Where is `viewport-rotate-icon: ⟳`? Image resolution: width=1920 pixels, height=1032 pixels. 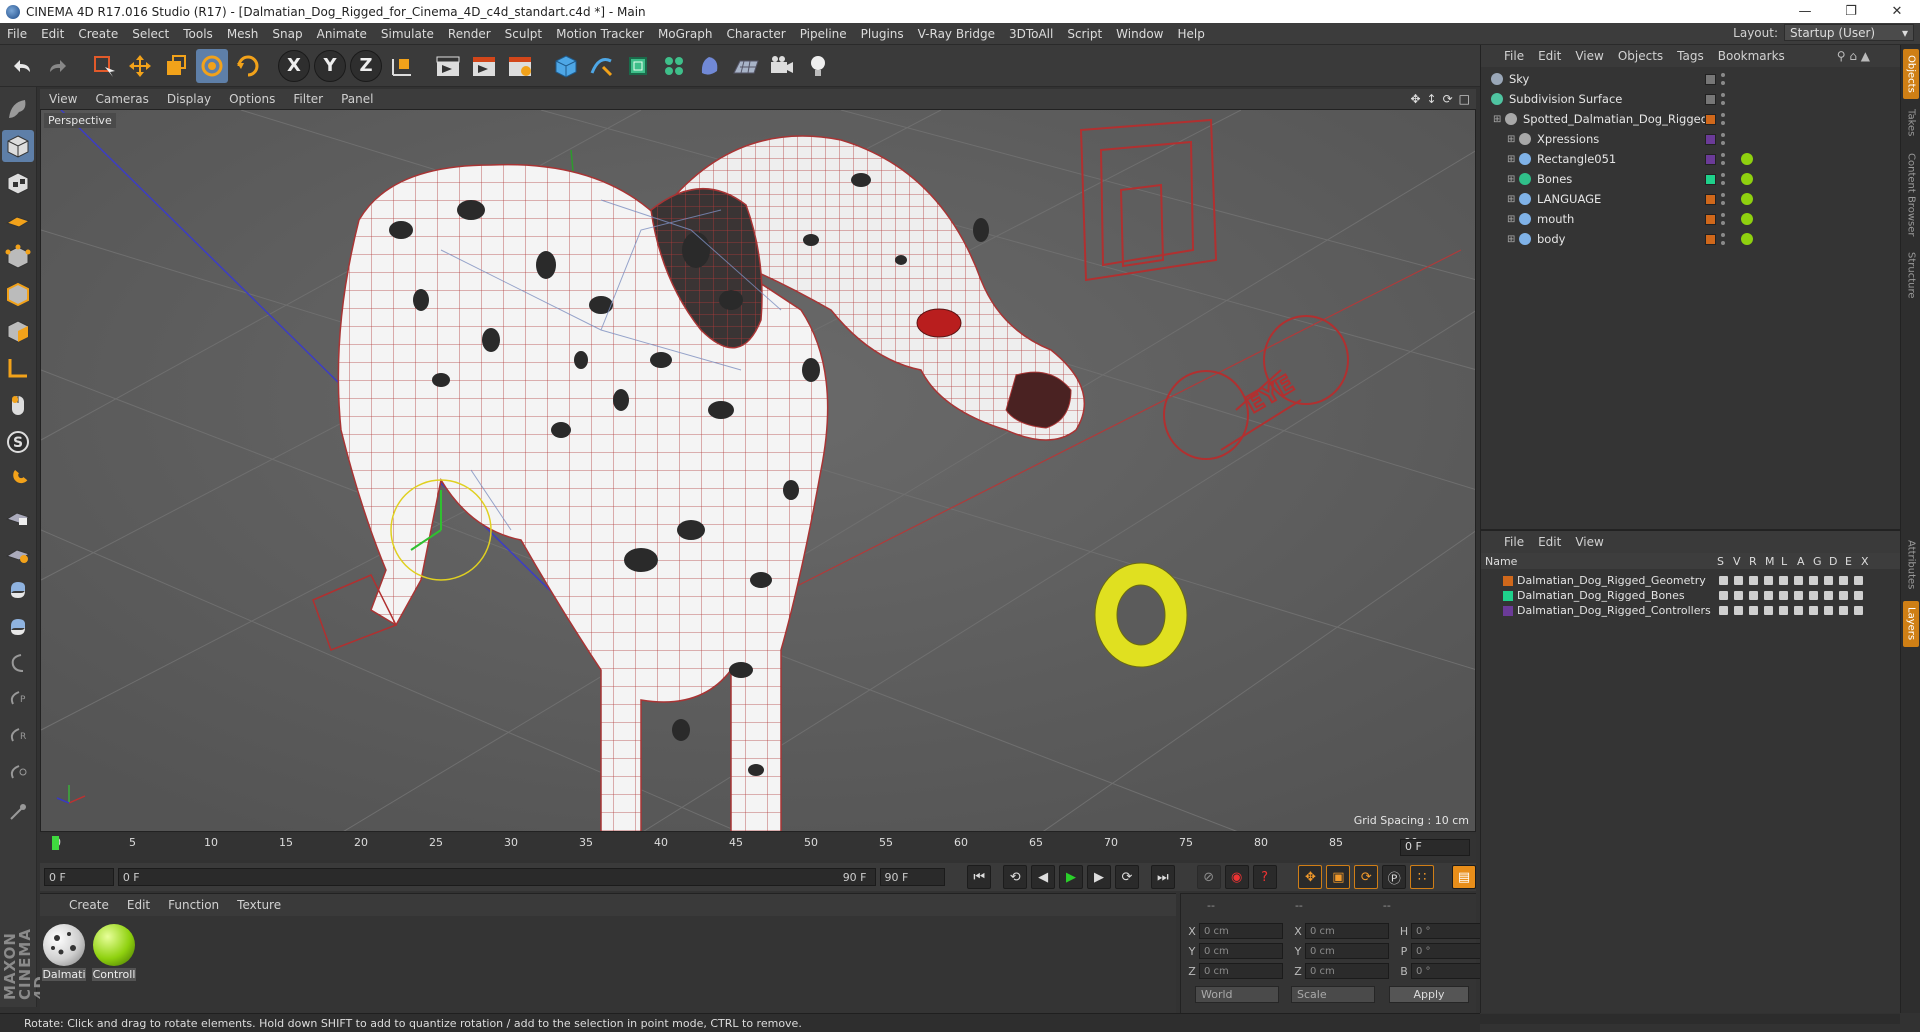 viewport-rotate-icon: ⟳ is located at coordinates (1448, 99).